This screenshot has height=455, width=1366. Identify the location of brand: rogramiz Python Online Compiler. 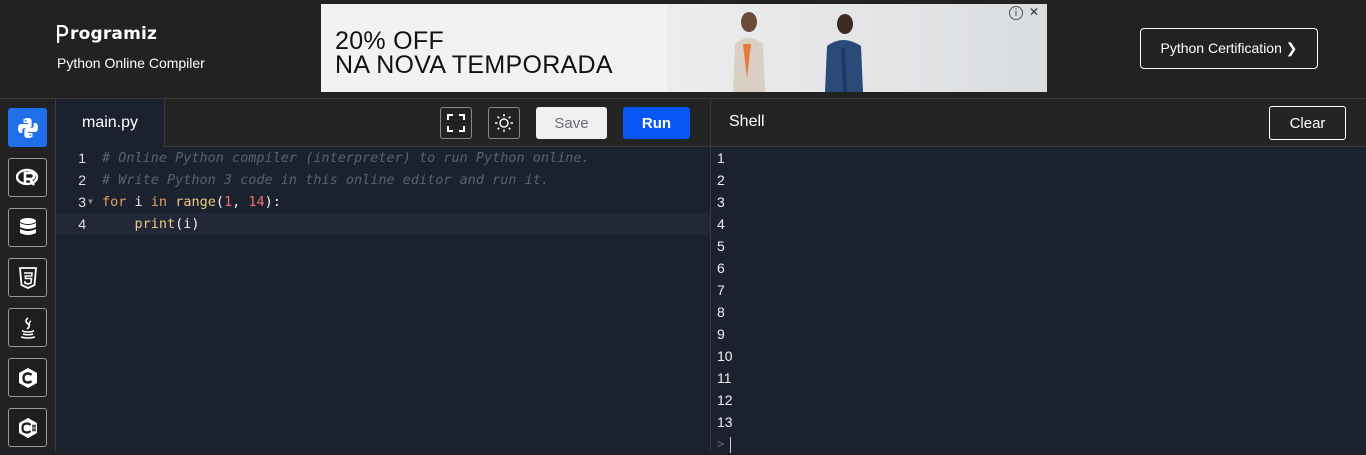
(130, 47).